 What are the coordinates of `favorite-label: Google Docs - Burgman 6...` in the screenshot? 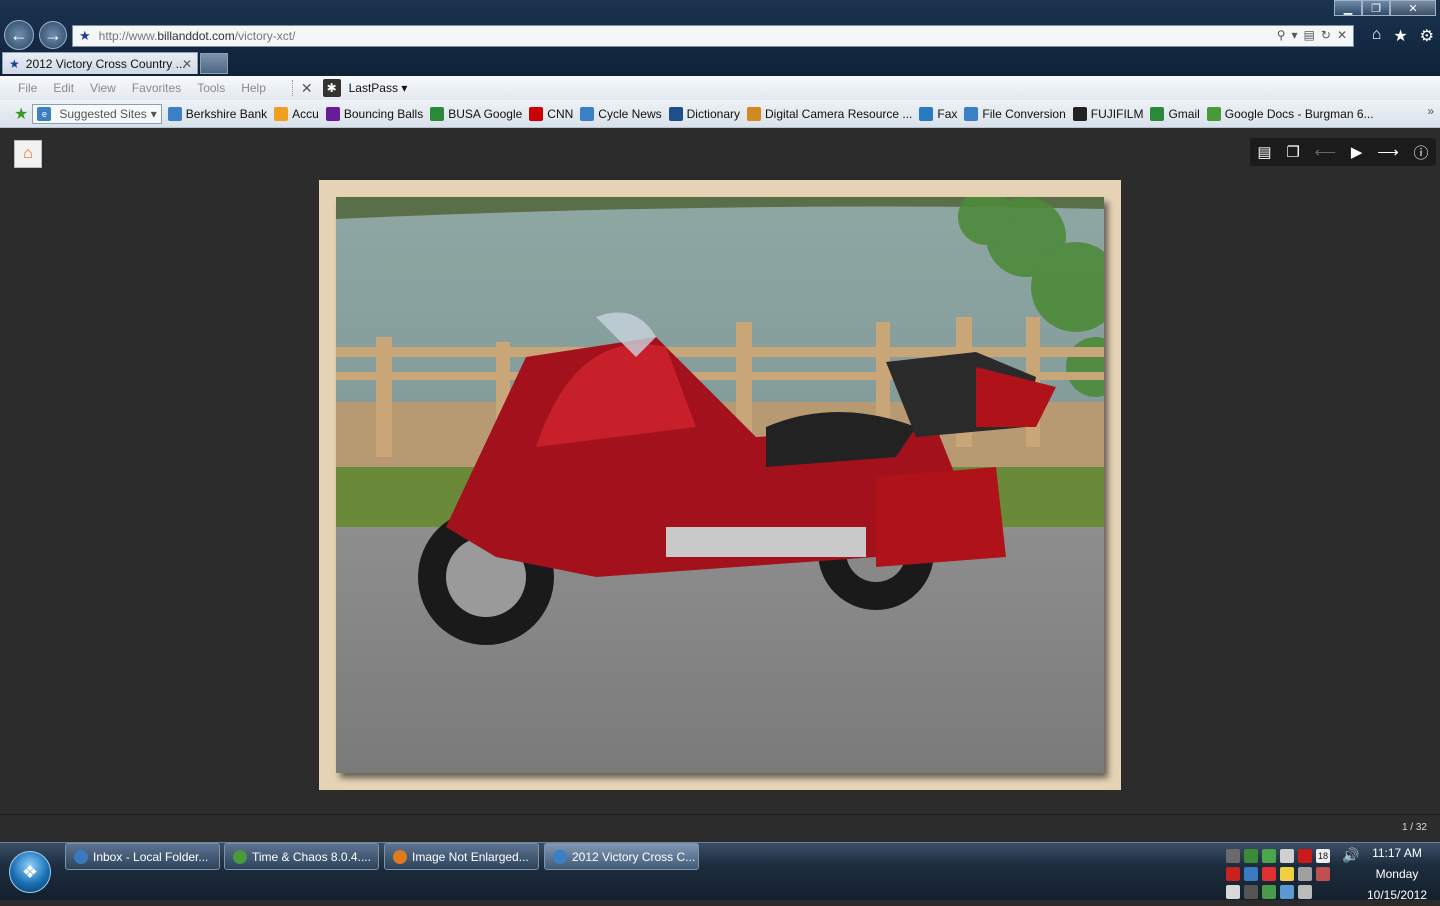 It's located at (1299, 113).